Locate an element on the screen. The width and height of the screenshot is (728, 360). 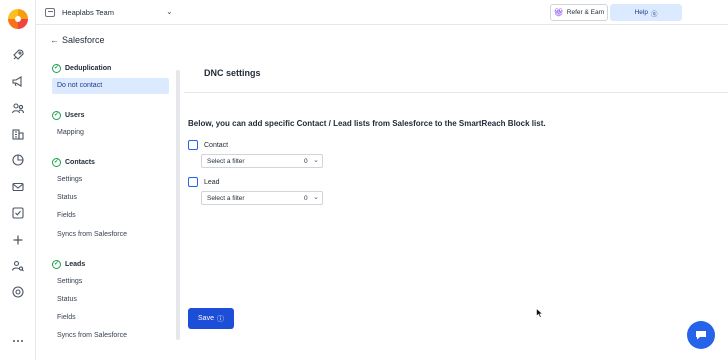
sidebar-item-leads-status: Status is located at coordinates (110, 300).